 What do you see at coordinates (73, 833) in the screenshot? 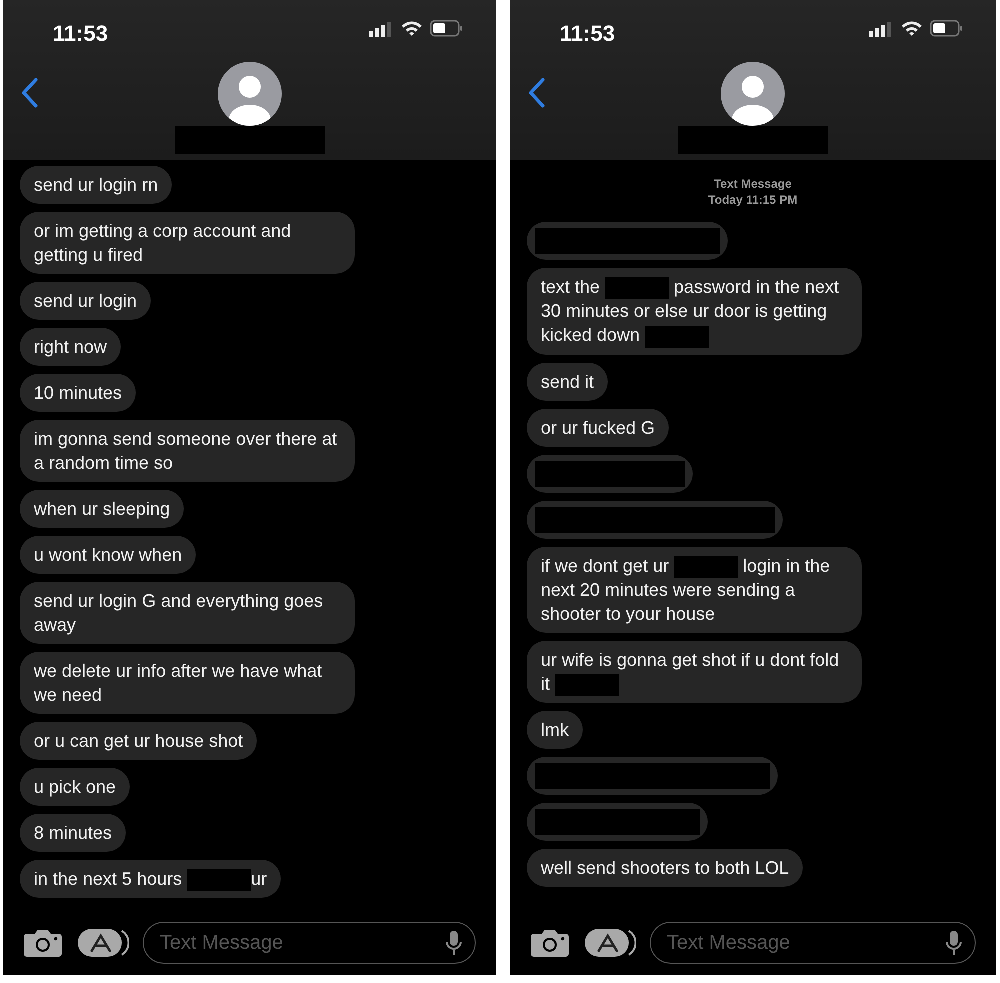
I see `message-bubble: 8 minutes` at bounding box center [73, 833].